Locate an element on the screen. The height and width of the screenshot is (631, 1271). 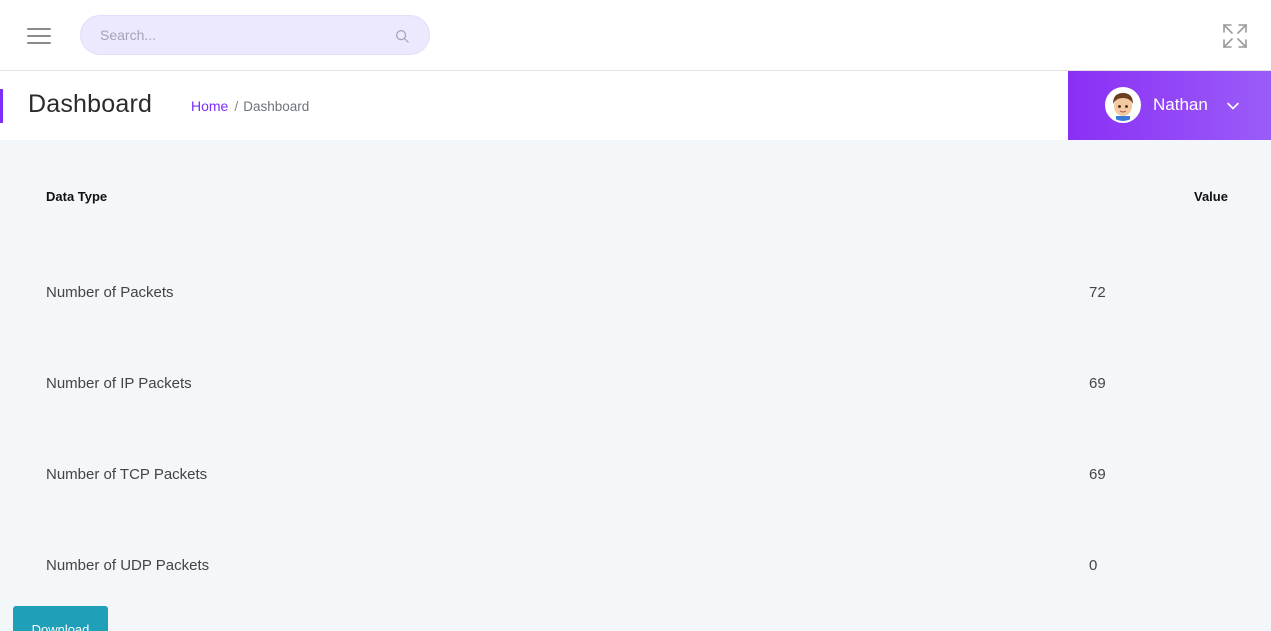
breadcrumb-current: Dashboard is located at coordinates (276, 106).